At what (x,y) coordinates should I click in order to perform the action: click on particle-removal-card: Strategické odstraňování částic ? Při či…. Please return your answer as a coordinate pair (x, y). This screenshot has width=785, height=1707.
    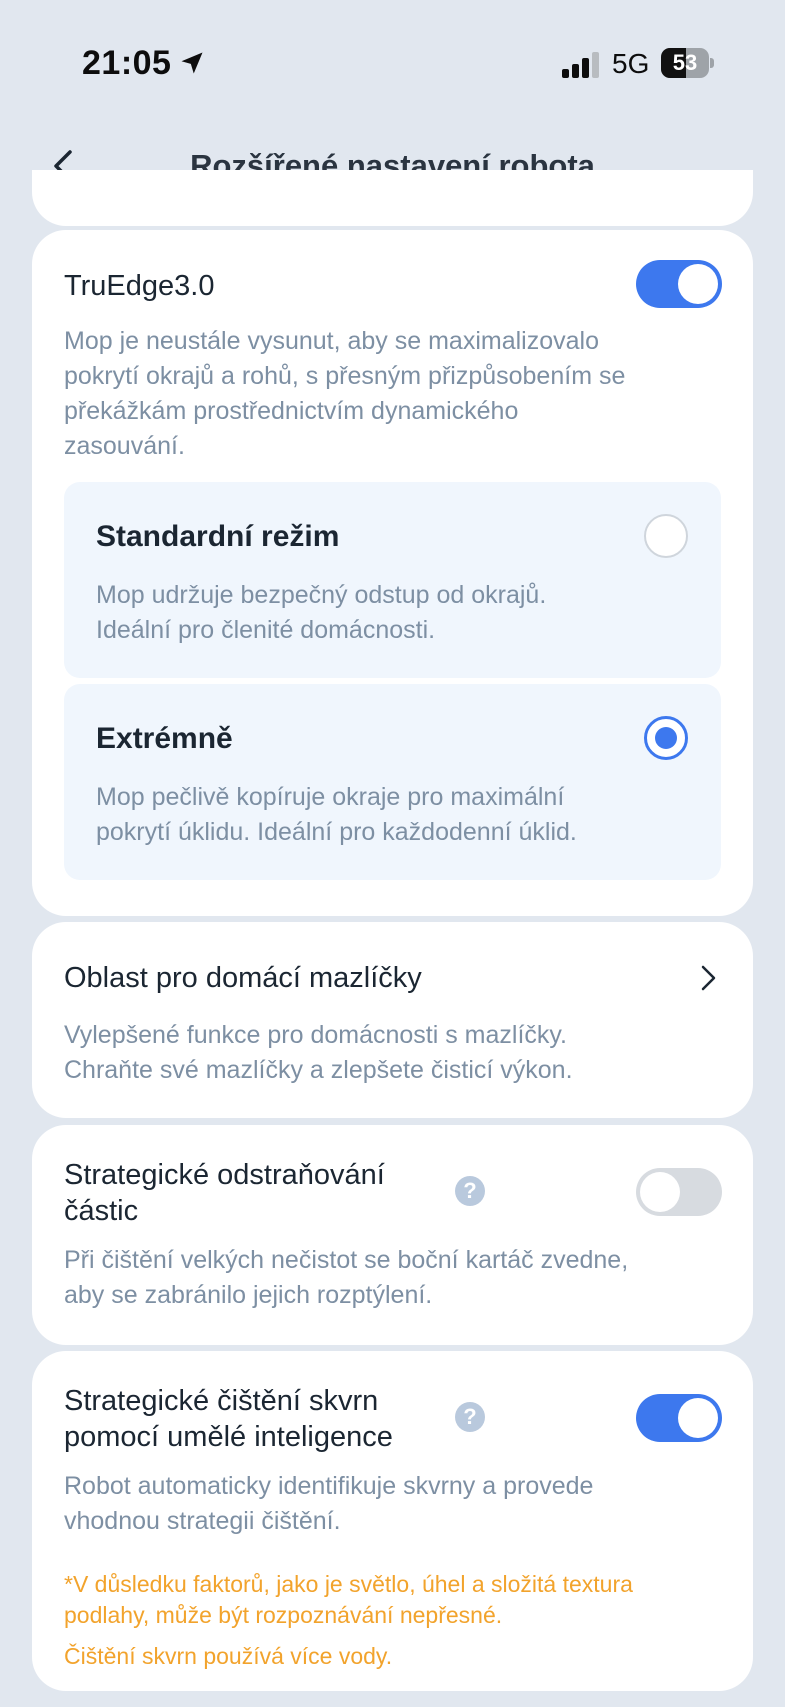
    Looking at the image, I should click on (392, 1235).